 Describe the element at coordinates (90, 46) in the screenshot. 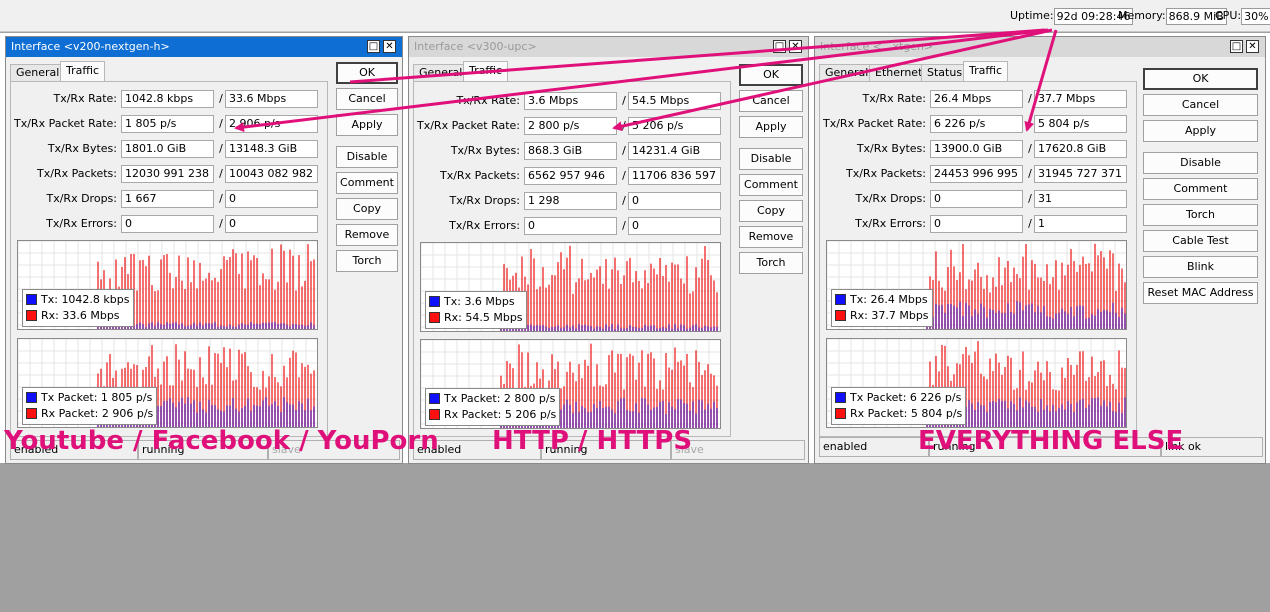

I see `window-title: Interface <v200-nextgen-h>` at that location.